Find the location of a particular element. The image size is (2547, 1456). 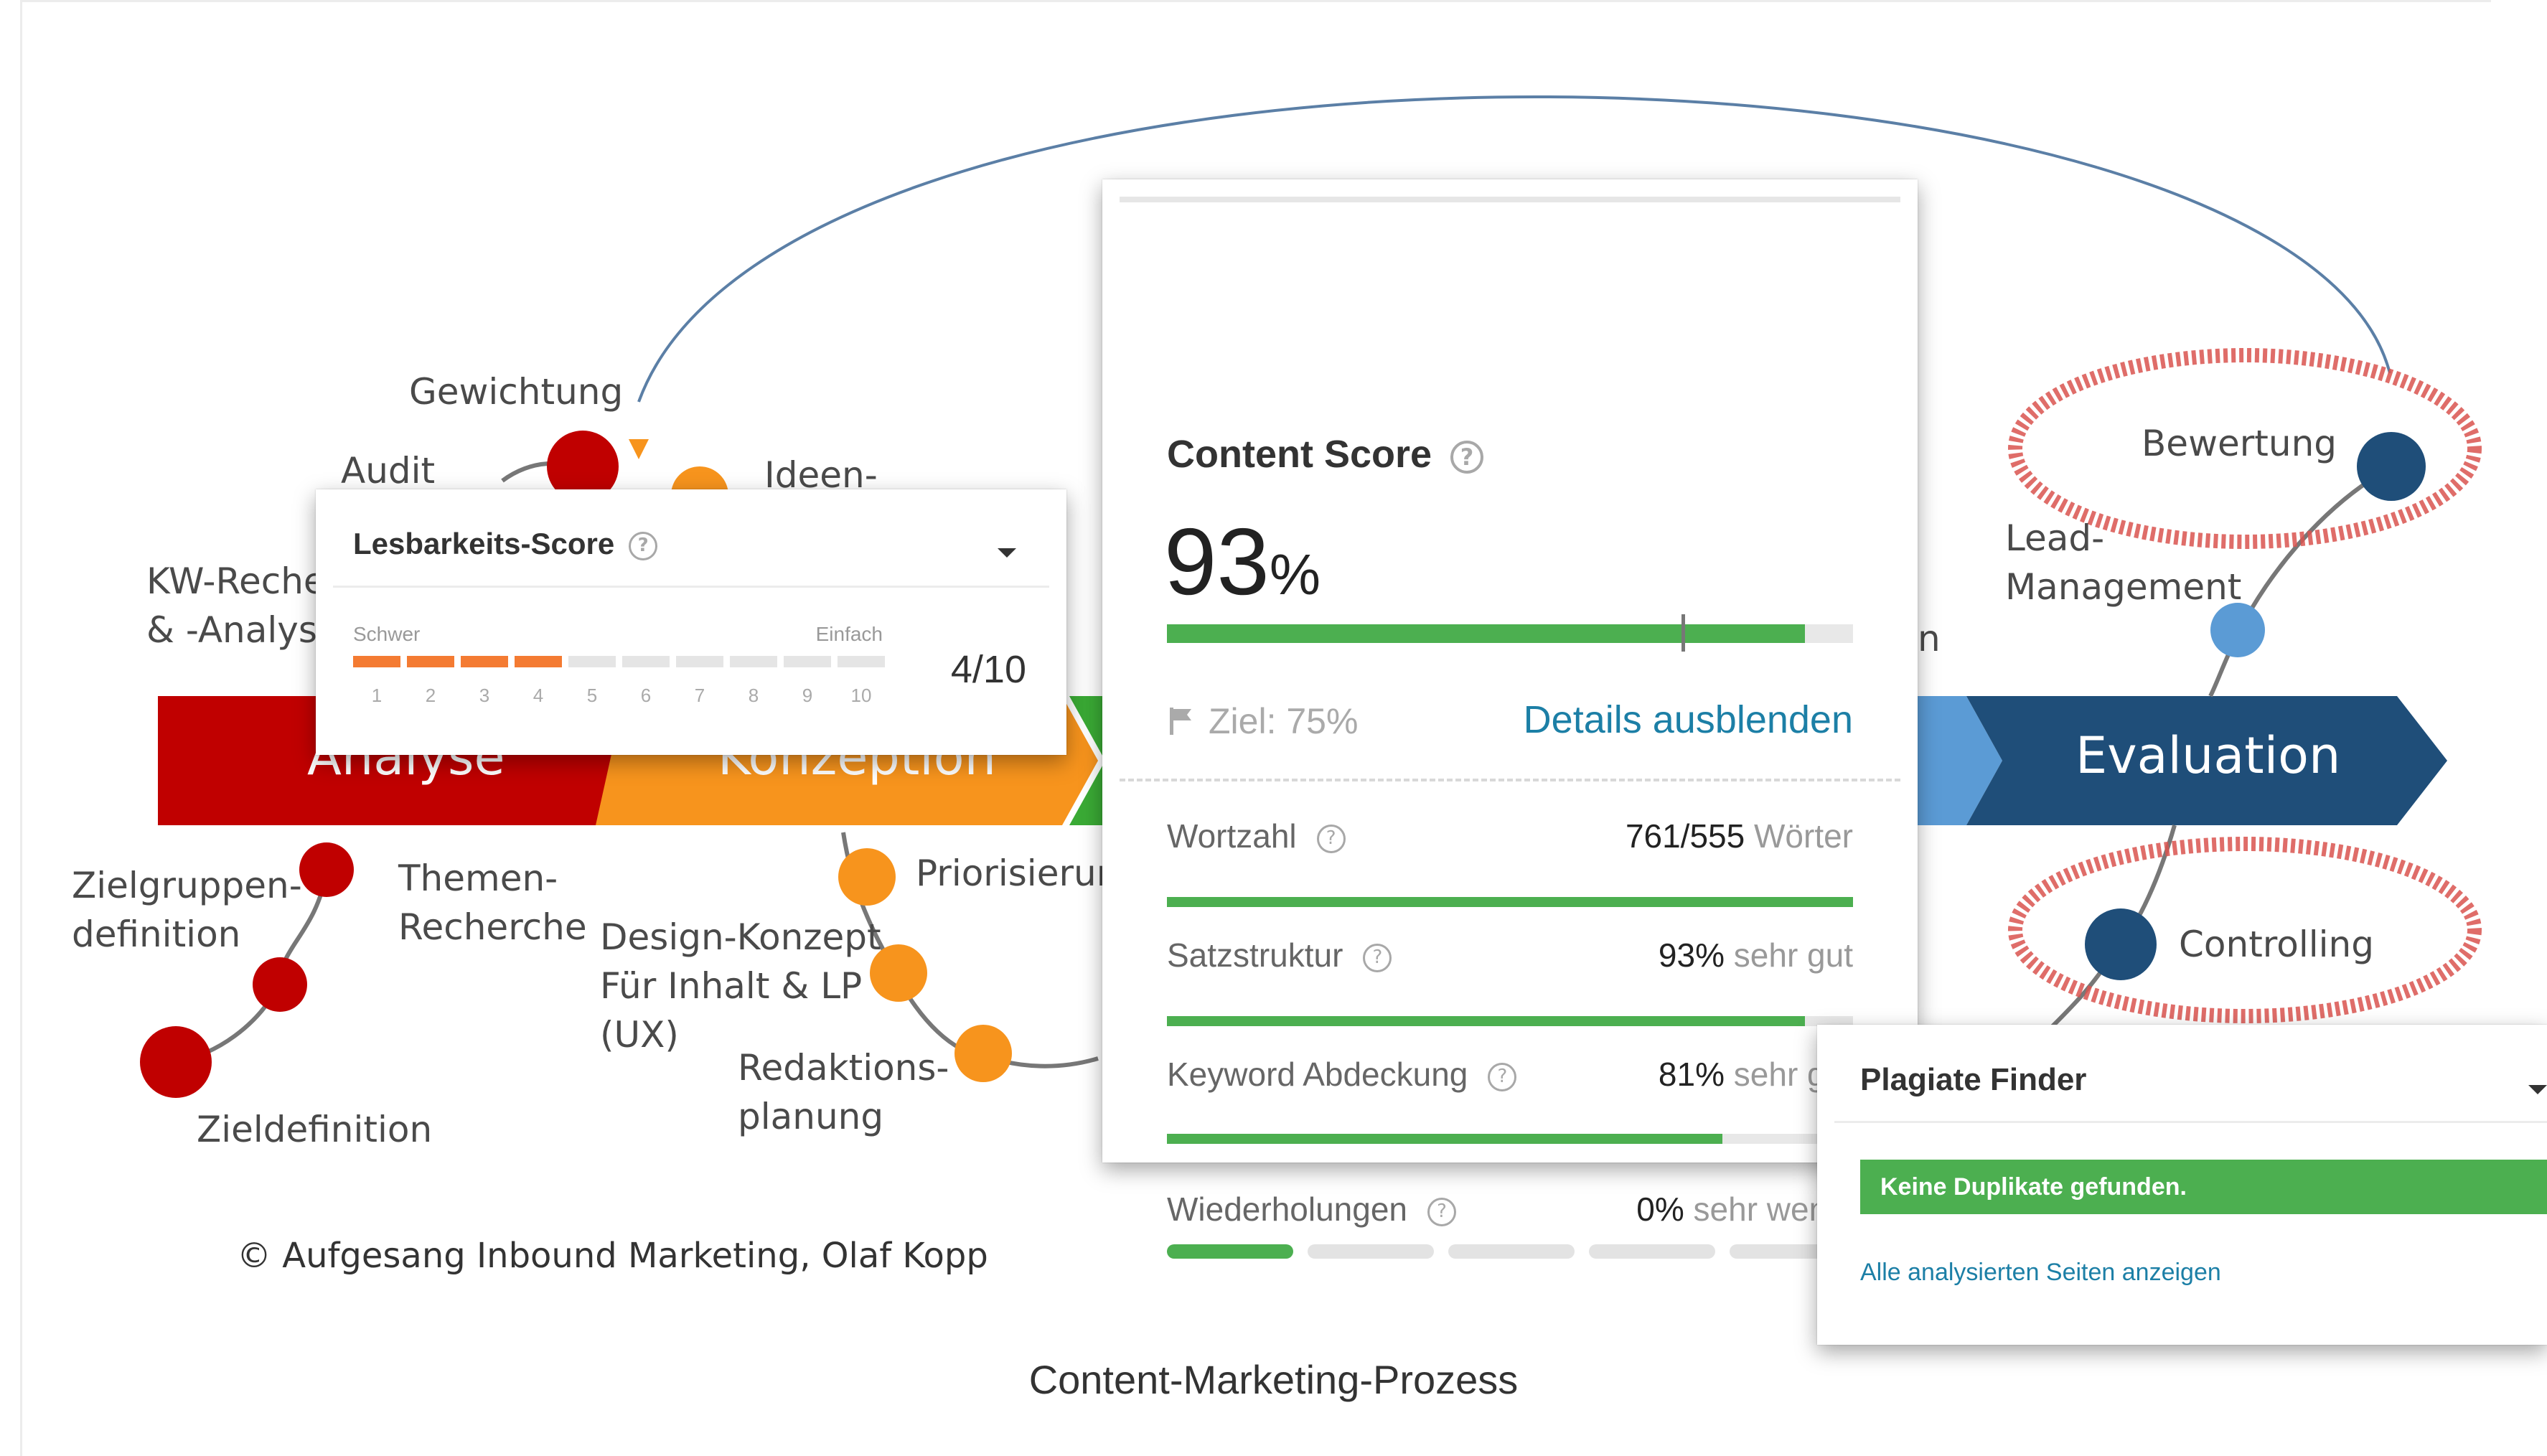

readability-score: 4/10 is located at coordinates (988, 669).